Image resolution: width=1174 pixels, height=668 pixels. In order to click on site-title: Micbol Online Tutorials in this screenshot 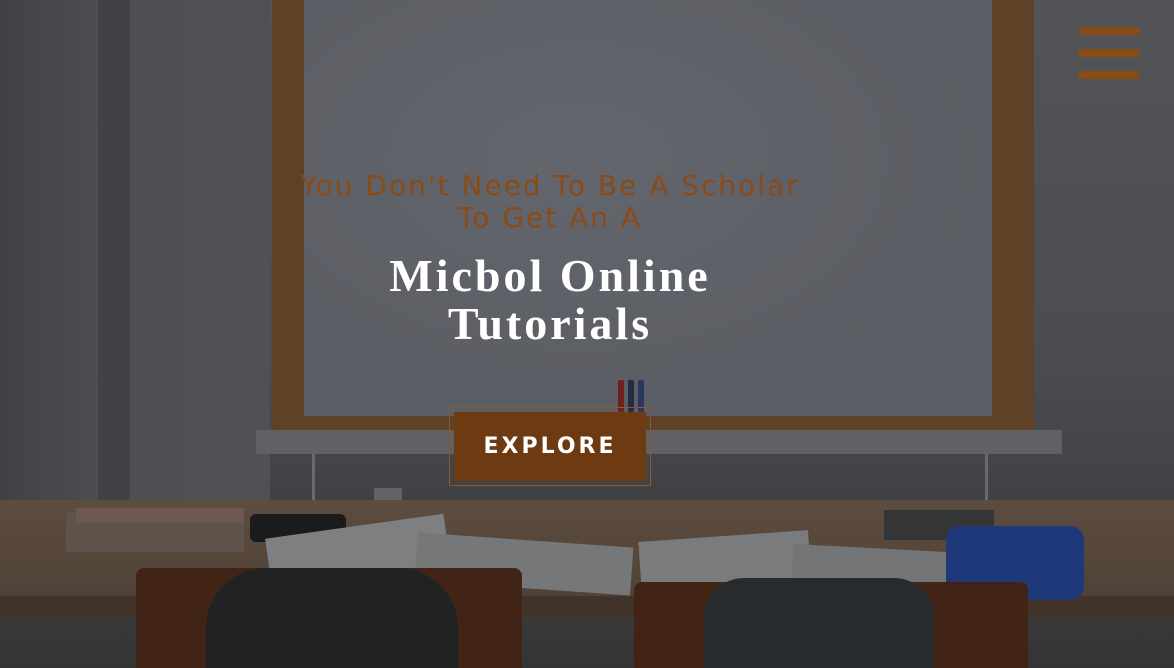, I will do `click(550, 299)`.